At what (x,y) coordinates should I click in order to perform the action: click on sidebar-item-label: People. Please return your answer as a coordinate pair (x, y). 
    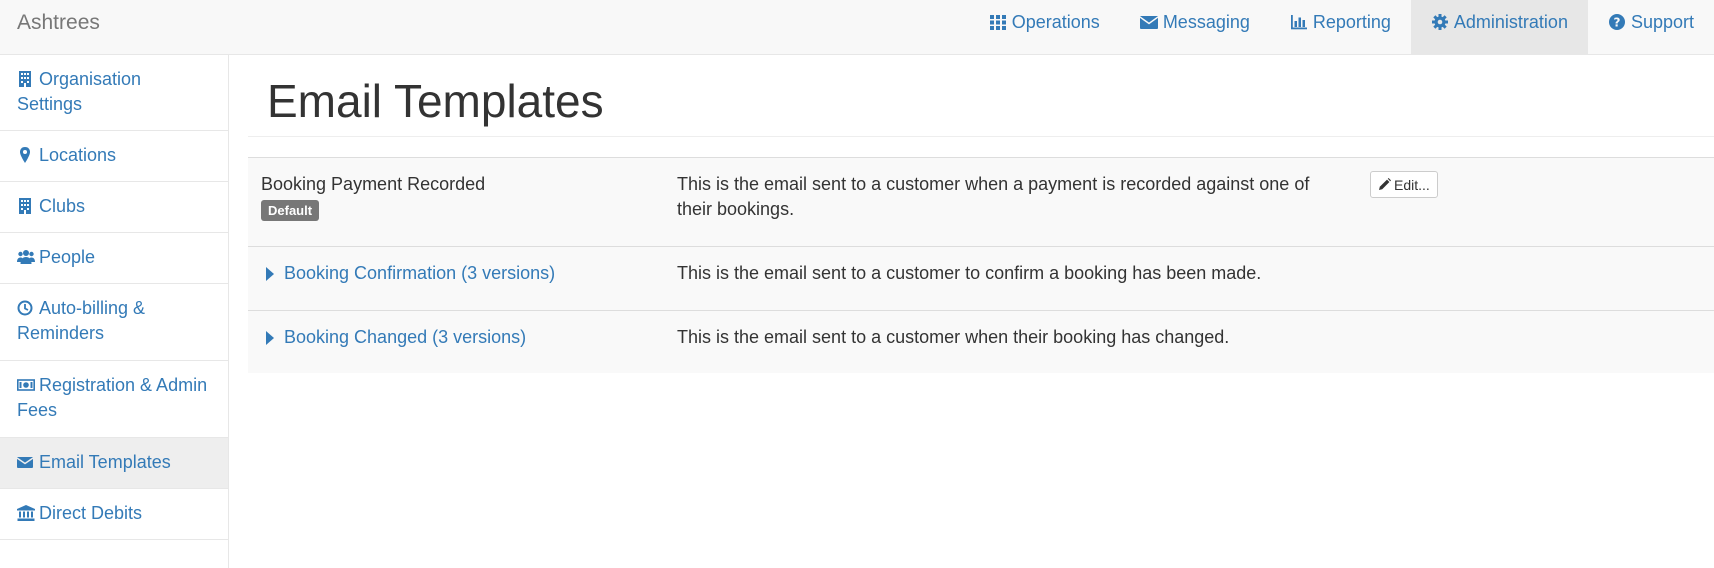
    Looking at the image, I should click on (67, 257).